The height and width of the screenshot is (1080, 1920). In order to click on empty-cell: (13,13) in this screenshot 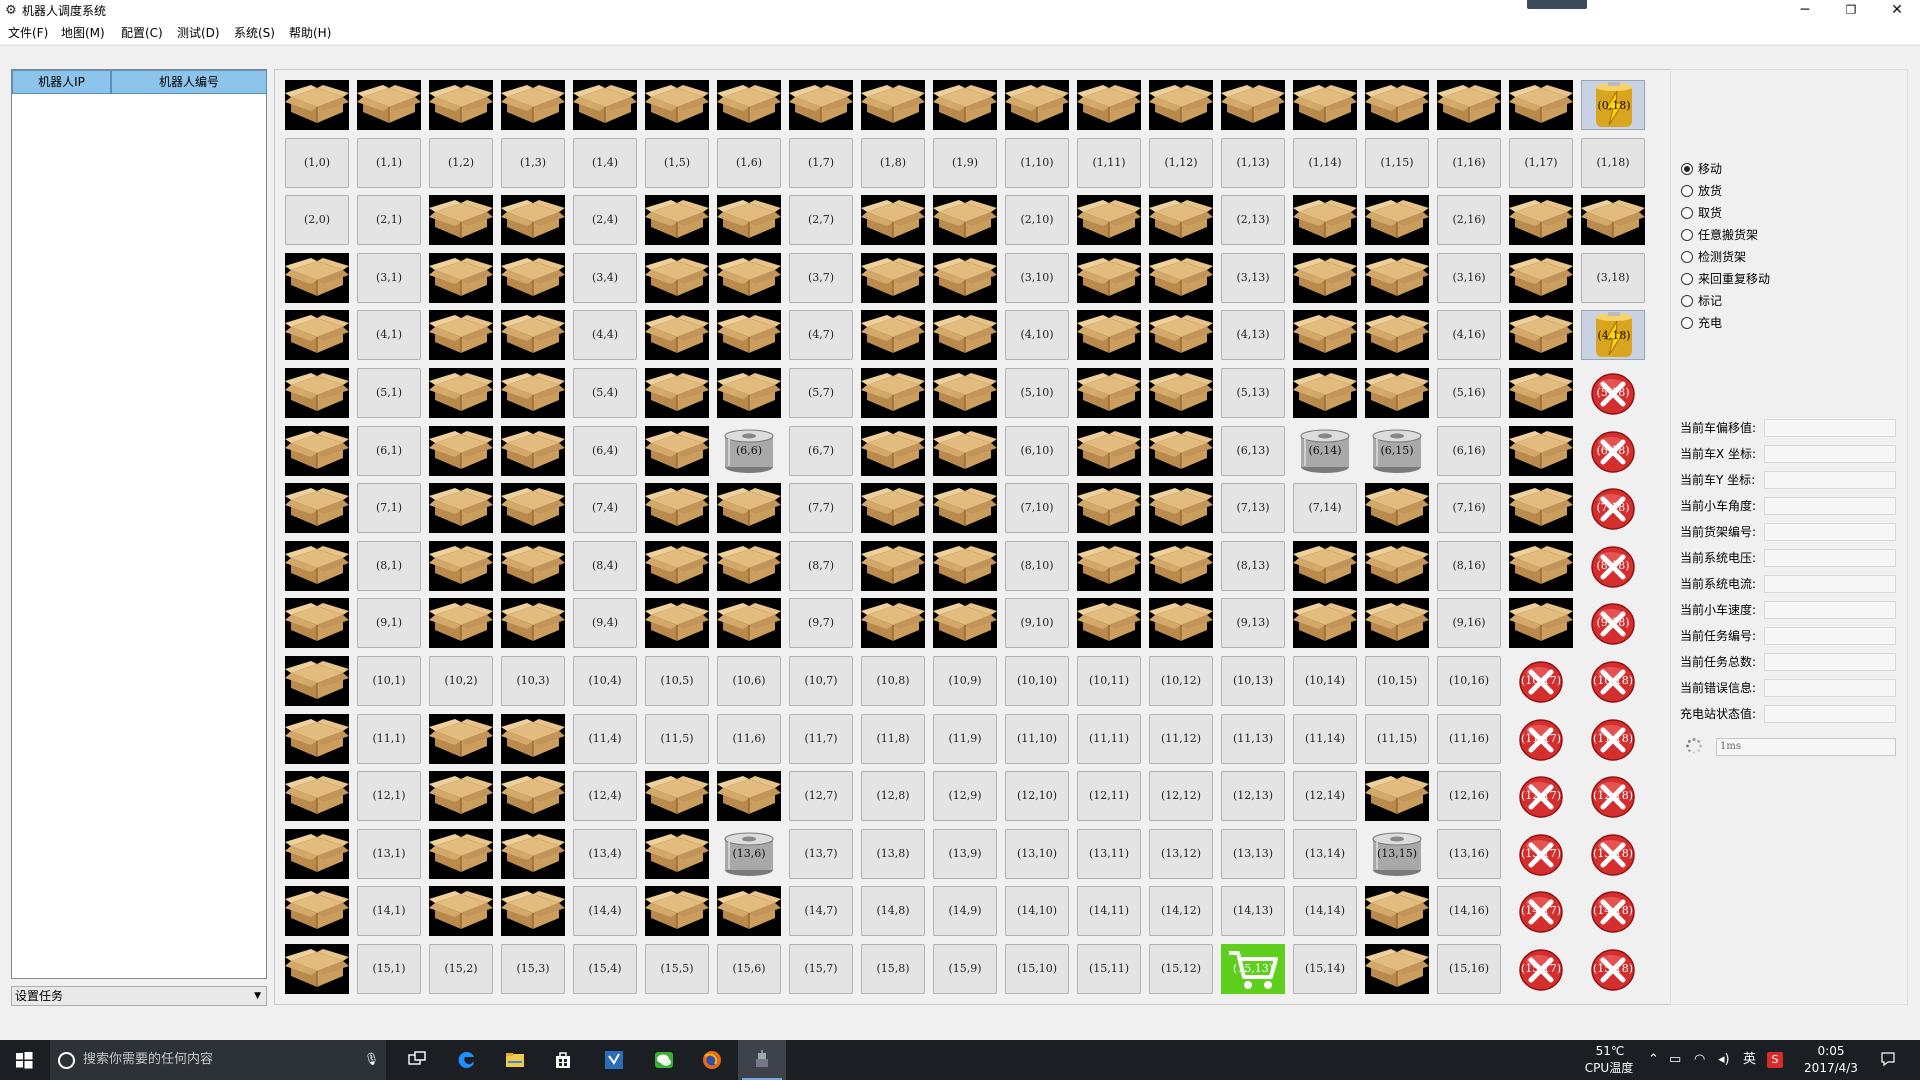, I will do `click(1253, 854)`.